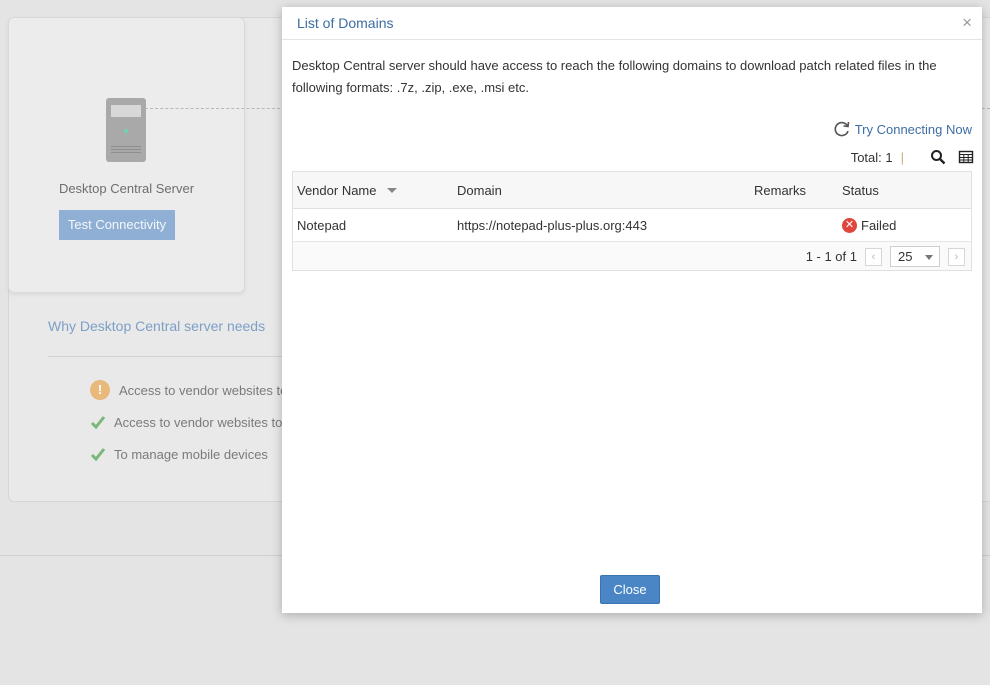  I want to click on table-header: Vendor Name Domain Remarks Status, so click(632, 190).